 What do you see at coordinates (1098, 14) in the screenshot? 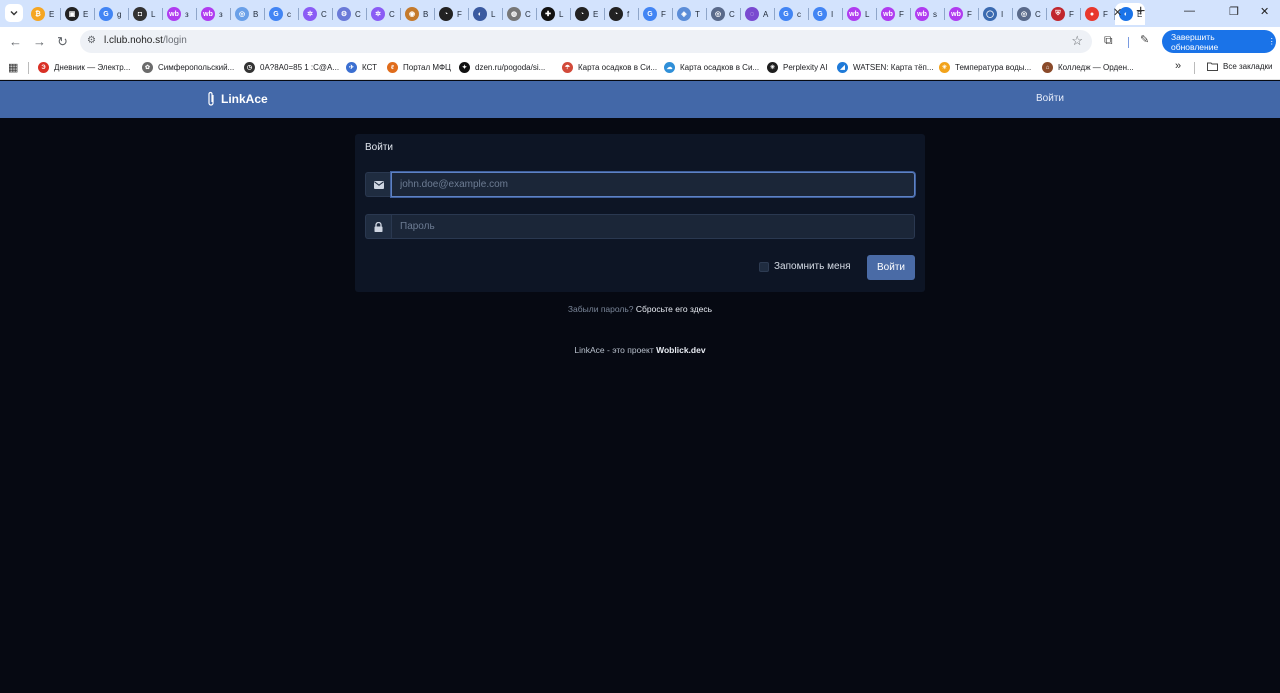
I see `browser-tab: ● F` at bounding box center [1098, 14].